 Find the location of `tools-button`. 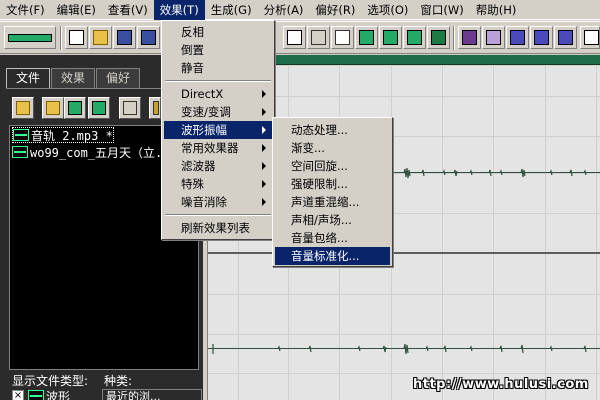

tools-button is located at coordinates (493, 37).